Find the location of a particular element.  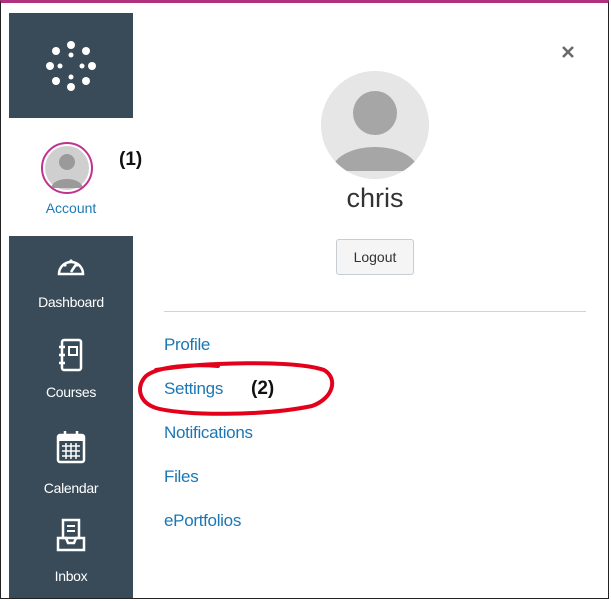

nav-item-label-inbox: Inbox is located at coordinates (71, 576).